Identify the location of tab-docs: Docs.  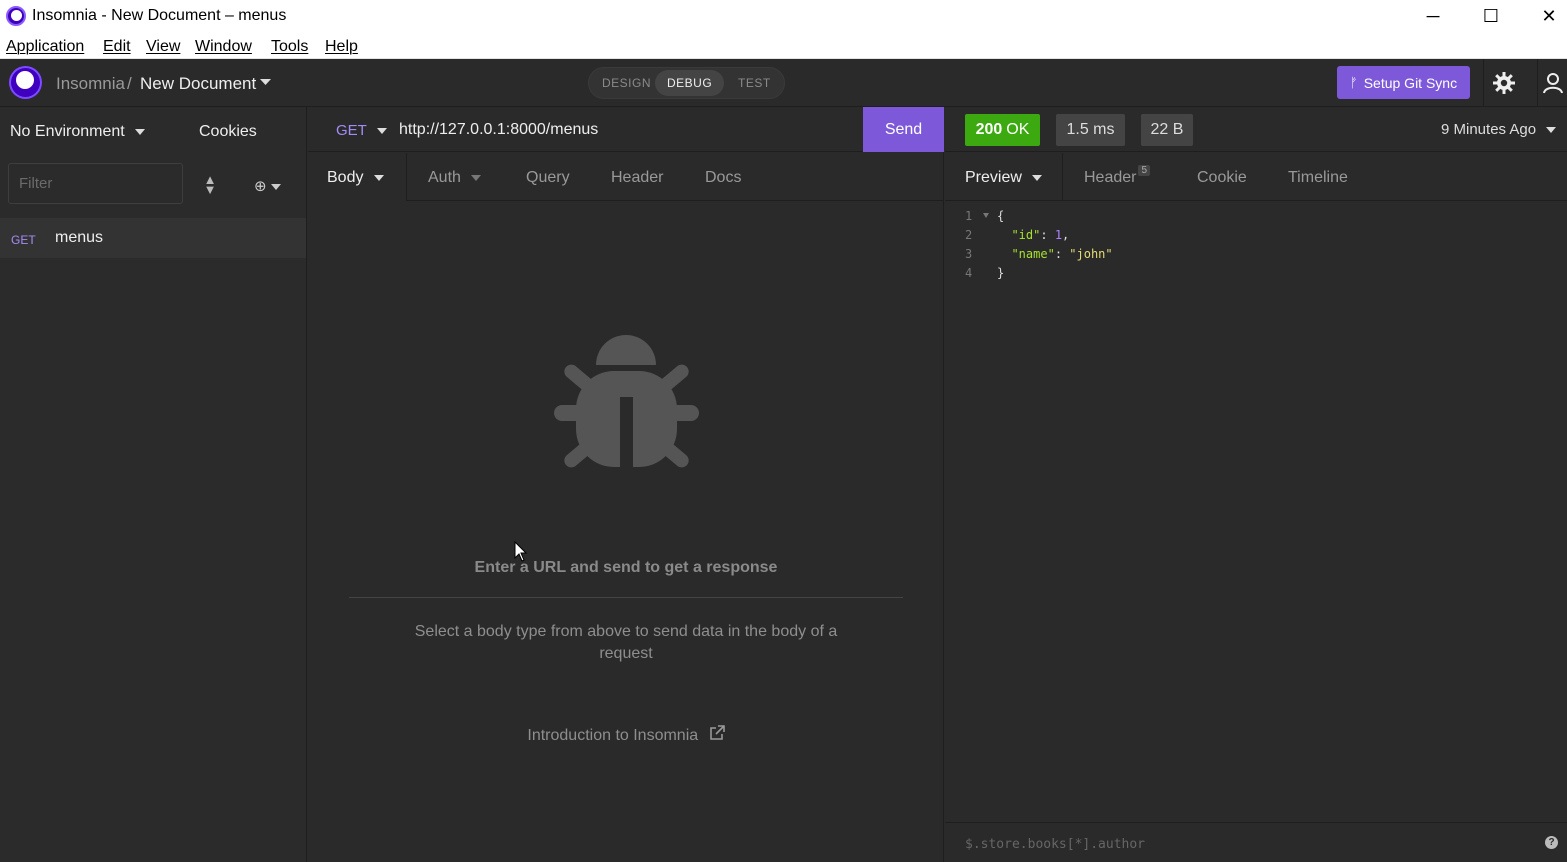
(723, 178).